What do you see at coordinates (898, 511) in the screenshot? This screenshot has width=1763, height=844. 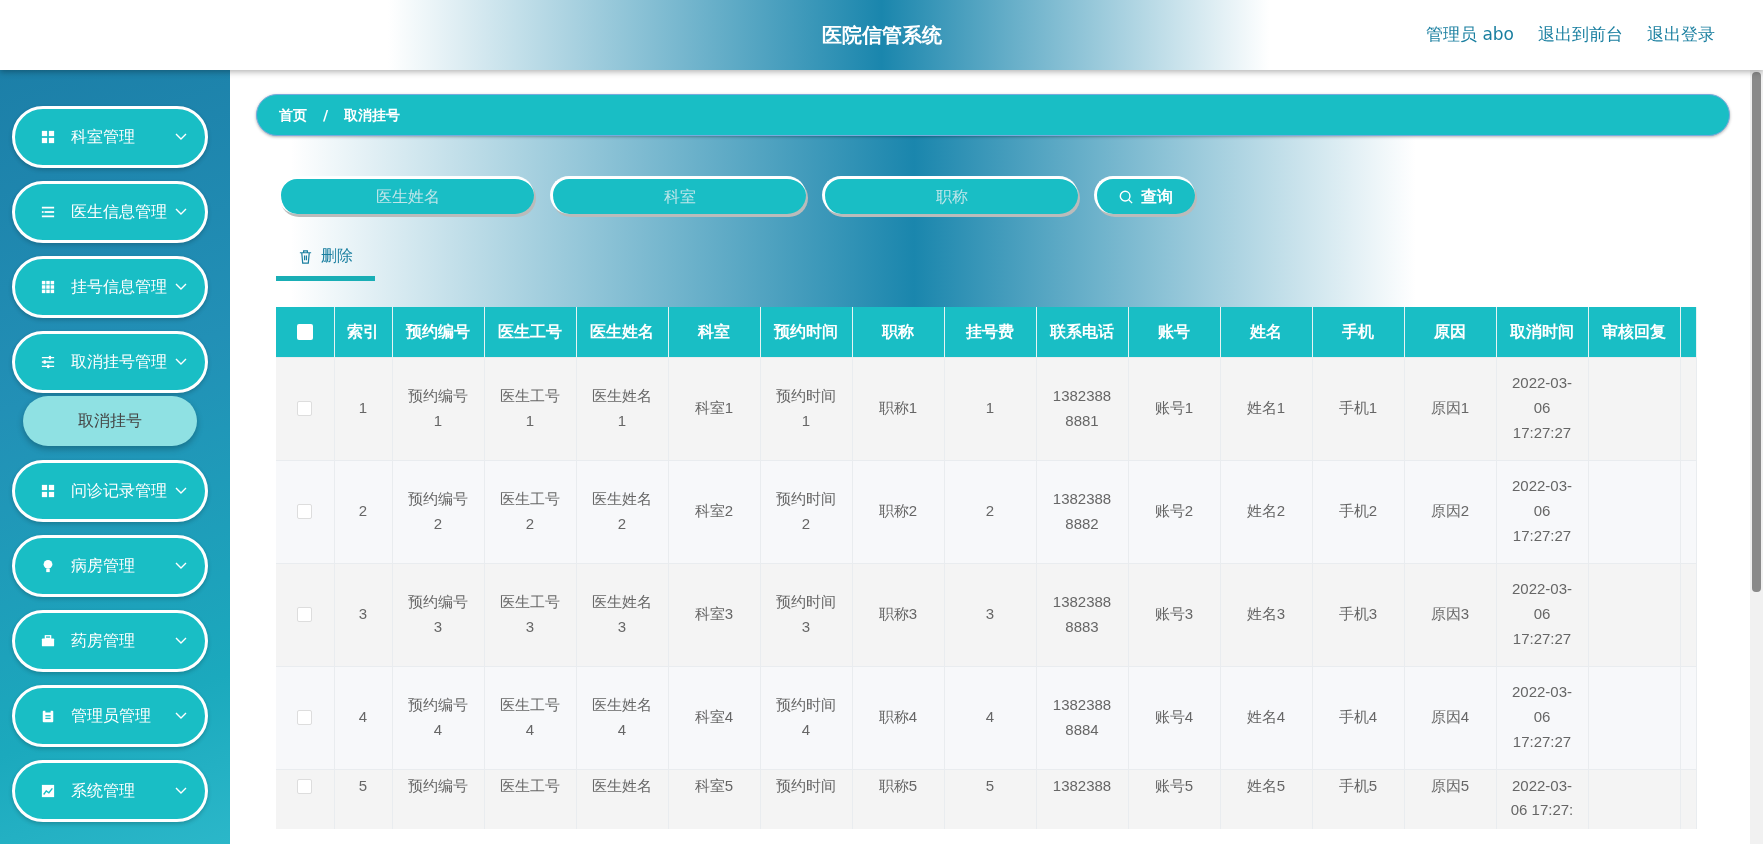 I see `table-cell-text: 职称2` at bounding box center [898, 511].